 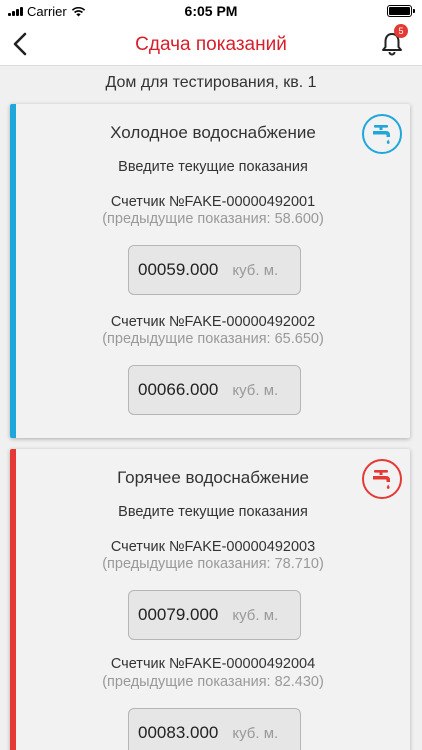 What do you see at coordinates (213, 564) in the screenshot?
I see `meter-previous: (предыдущие показания: 78.710)` at bounding box center [213, 564].